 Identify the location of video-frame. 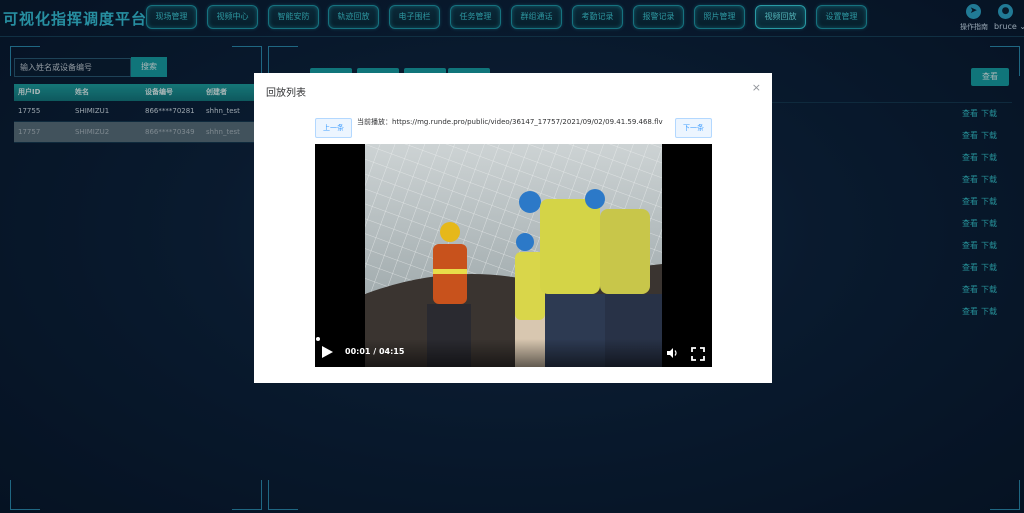
(513, 255).